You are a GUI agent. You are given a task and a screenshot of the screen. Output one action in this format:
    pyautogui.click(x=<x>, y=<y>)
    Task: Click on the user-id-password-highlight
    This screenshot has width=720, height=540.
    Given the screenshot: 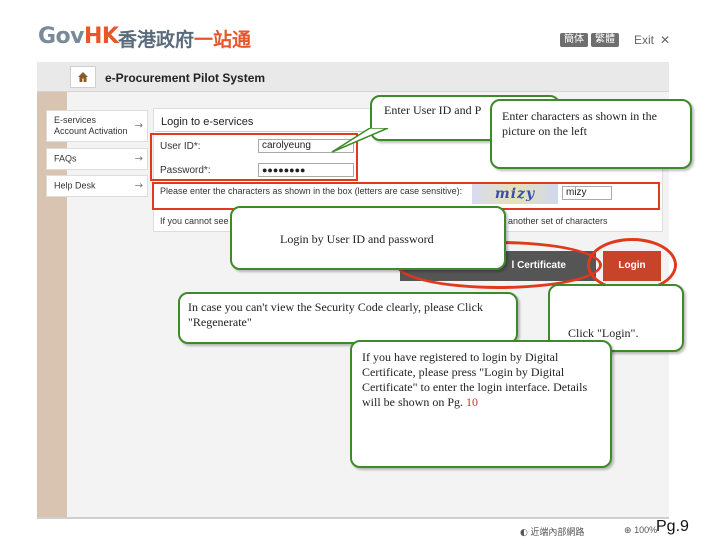 What is the action you would take?
    pyautogui.click(x=254, y=157)
    